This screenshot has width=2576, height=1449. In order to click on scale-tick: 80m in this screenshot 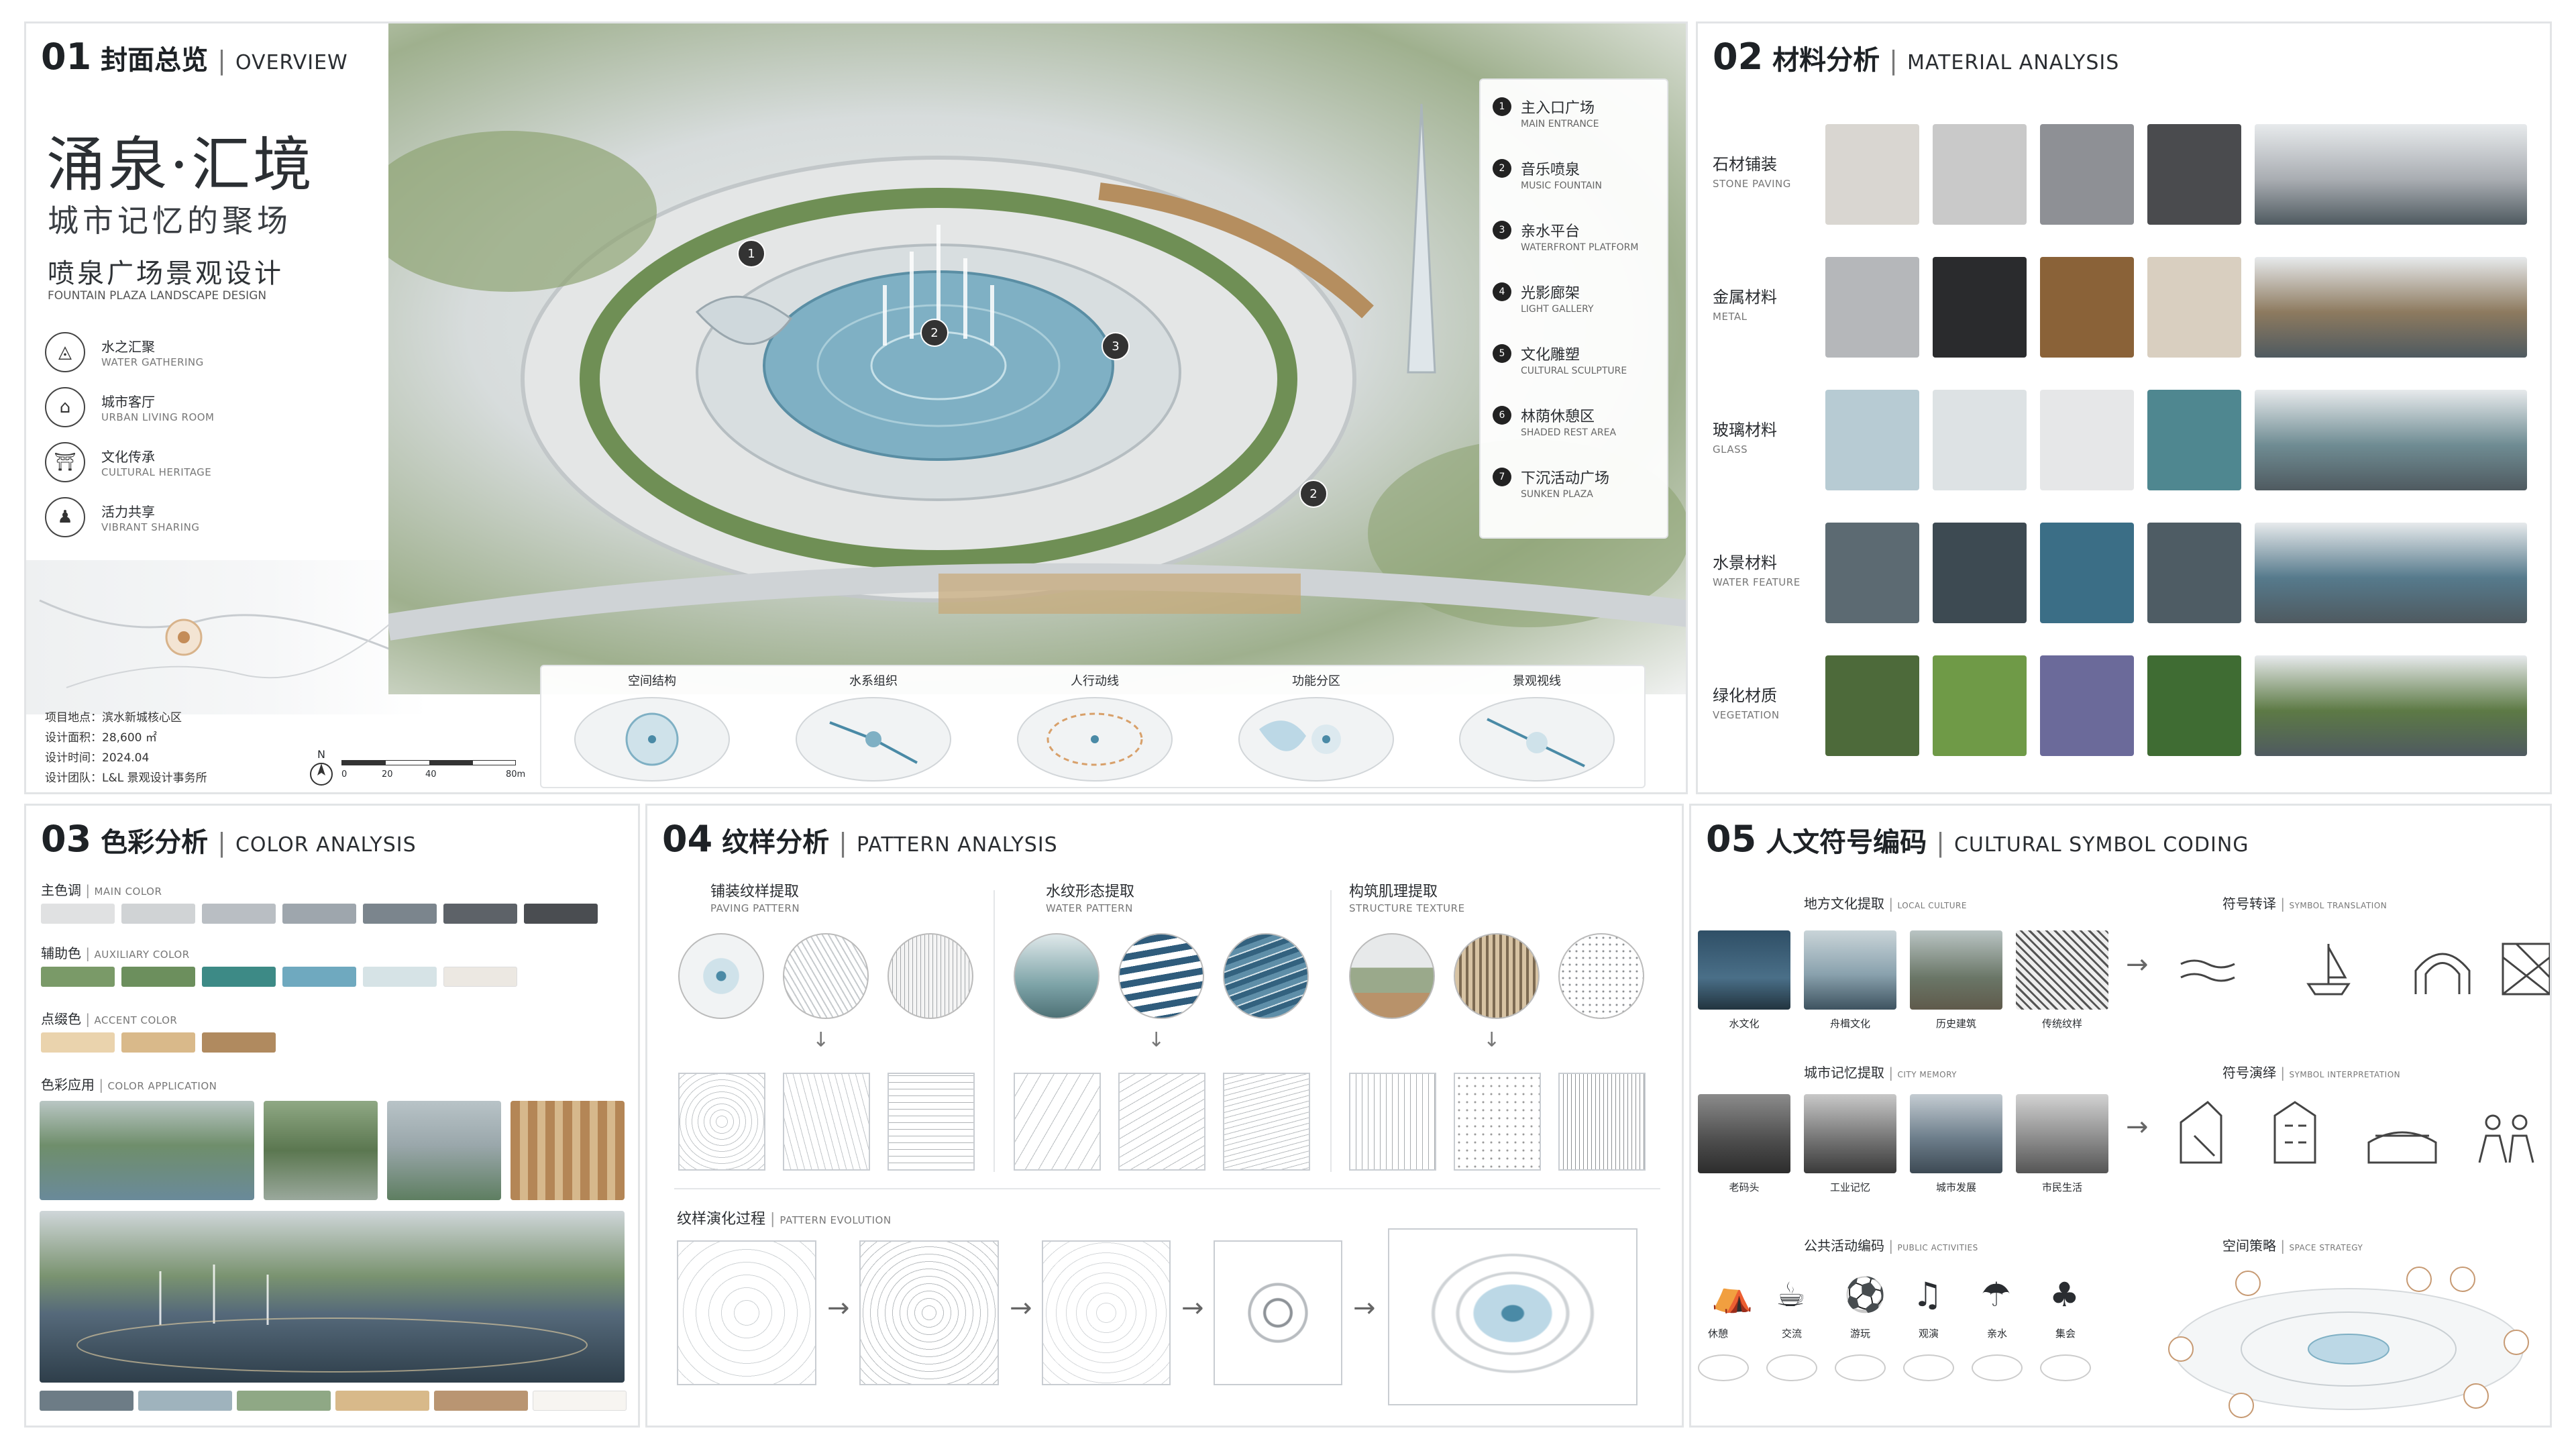, I will do `click(516, 774)`.